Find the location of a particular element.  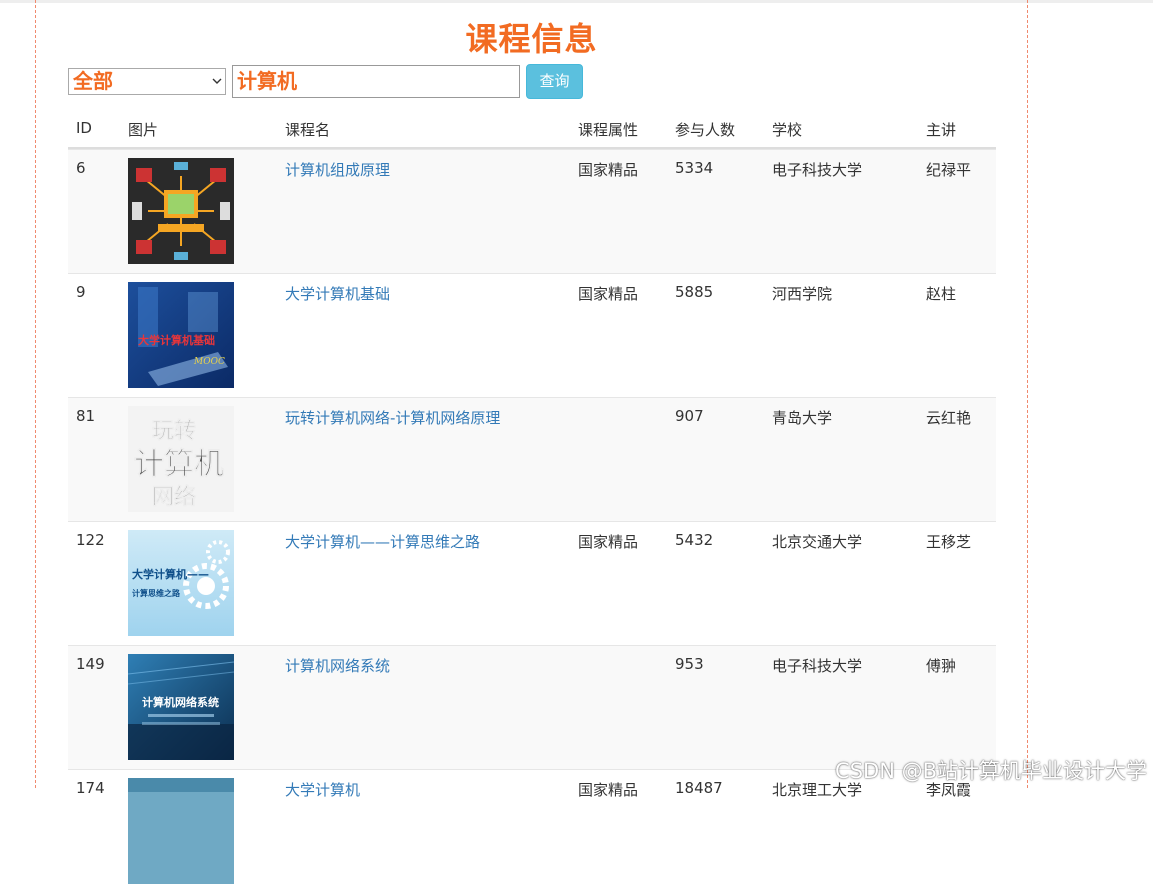

course-name-link: 计算机组成原理 is located at coordinates (337, 169).